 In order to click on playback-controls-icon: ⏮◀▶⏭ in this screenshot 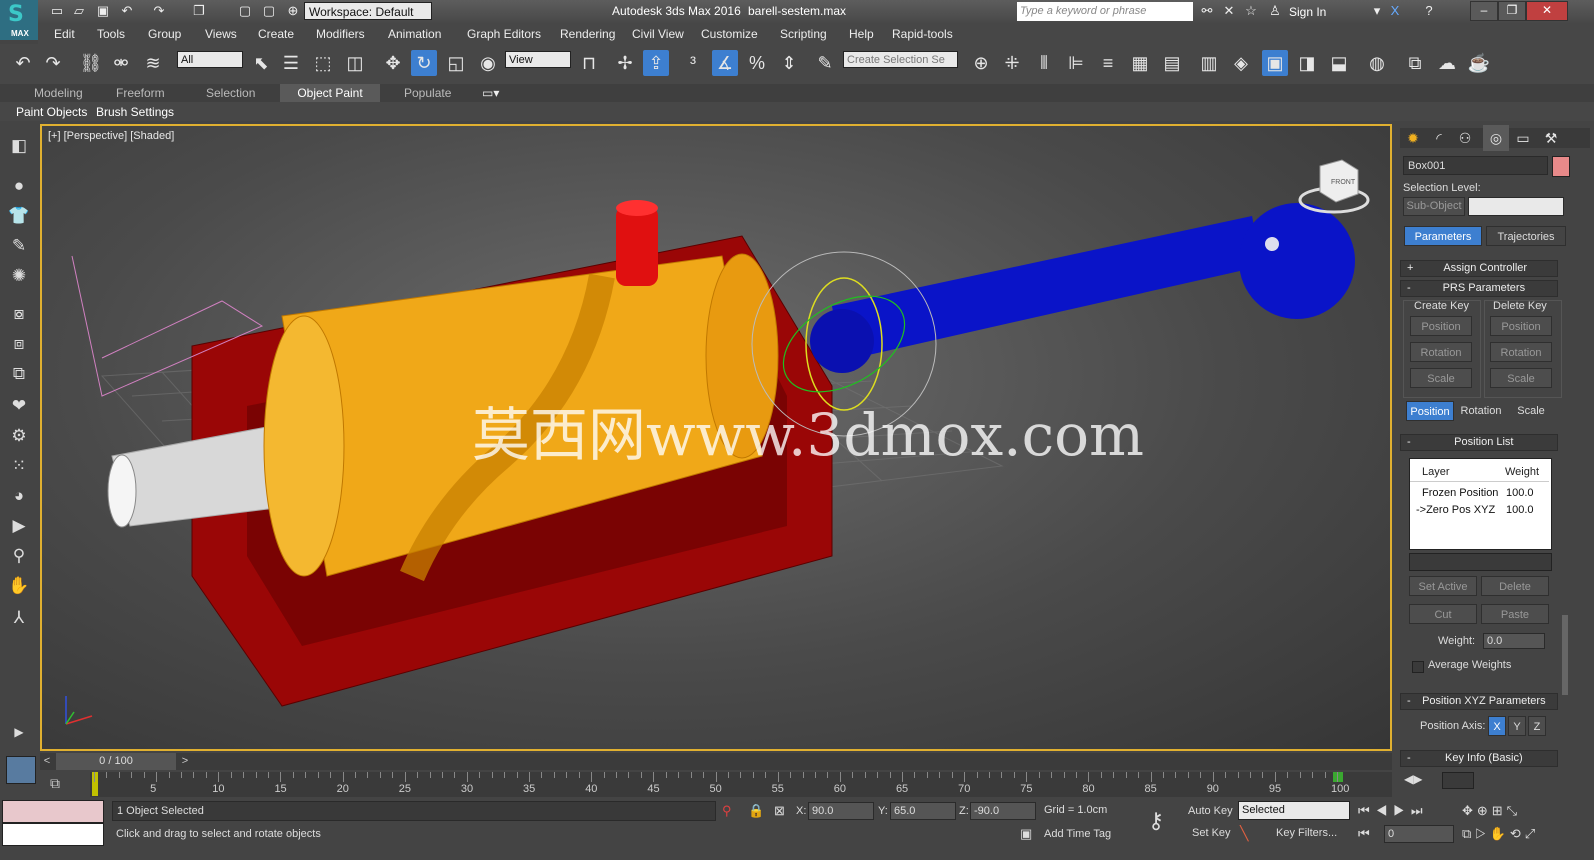, I will do `click(1393, 811)`.